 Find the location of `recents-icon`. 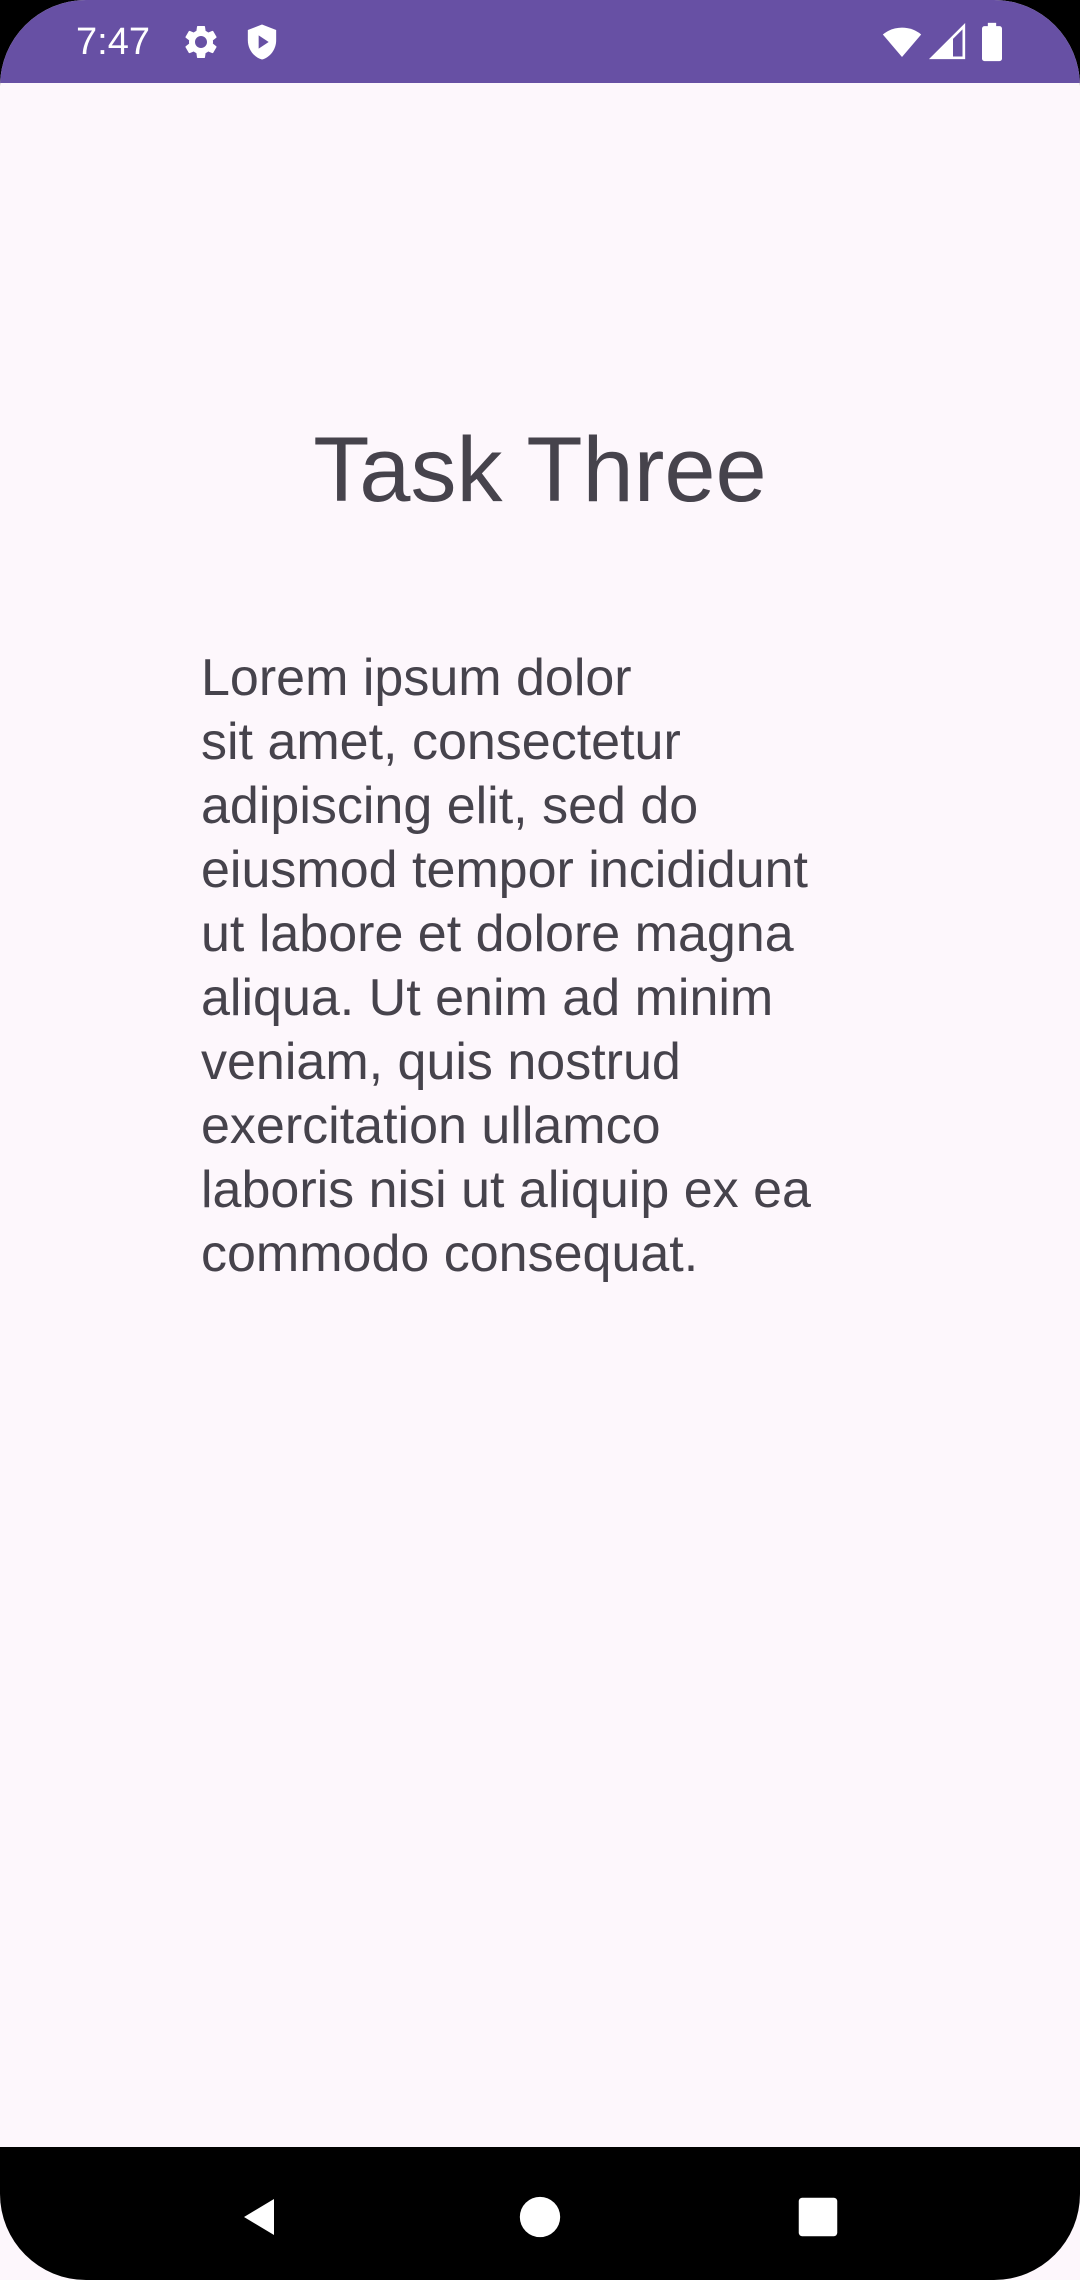

recents-icon is located at coordinates (818, 2217).